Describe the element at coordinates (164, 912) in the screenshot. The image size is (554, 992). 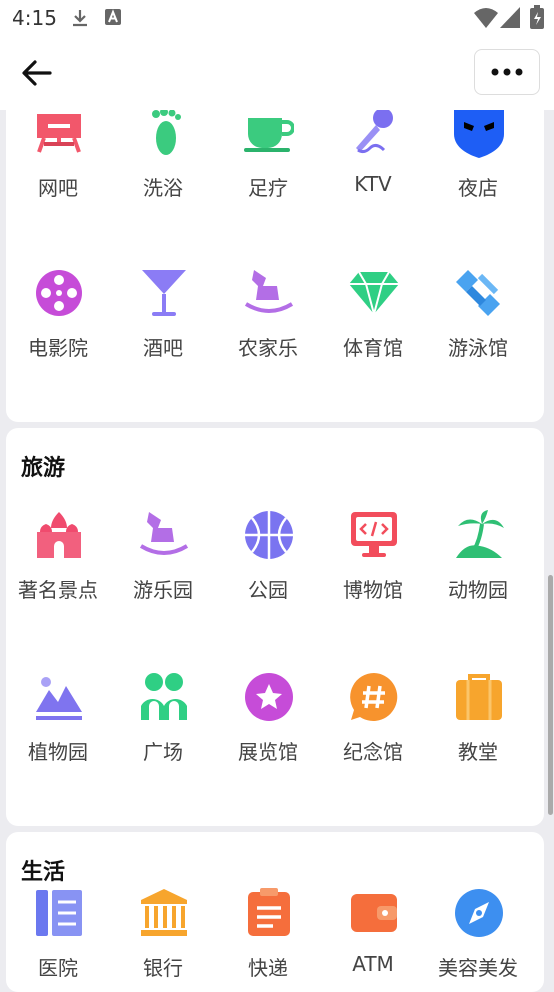
I see `bank-icon` at that location.